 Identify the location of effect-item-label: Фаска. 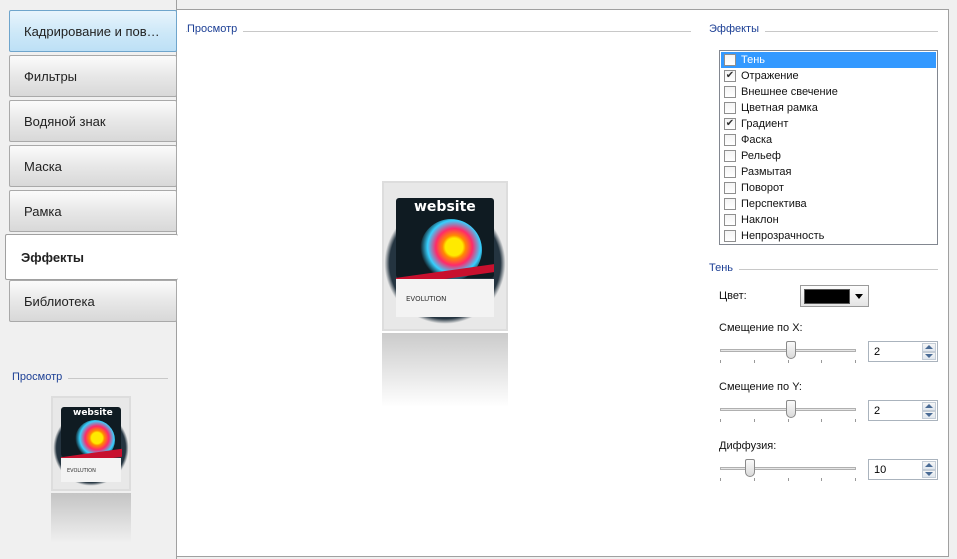
(757, 140).